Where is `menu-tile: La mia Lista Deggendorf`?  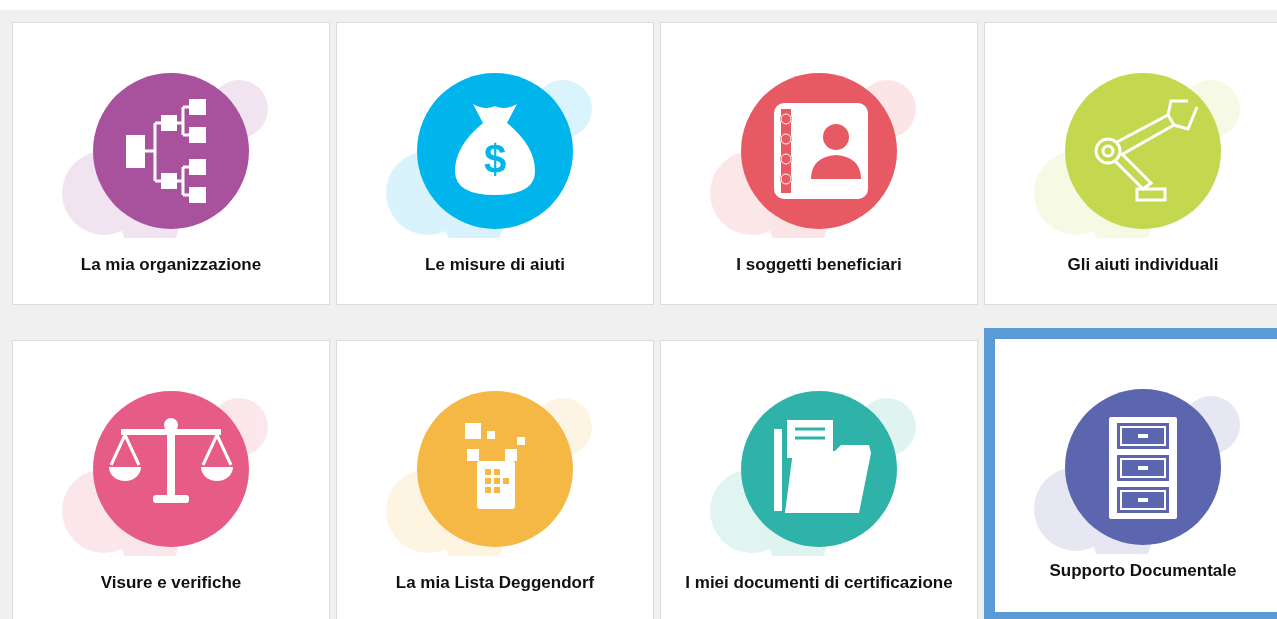
menu-tile: La mia Lista Deggendorf is located at coordinates (495, 479).